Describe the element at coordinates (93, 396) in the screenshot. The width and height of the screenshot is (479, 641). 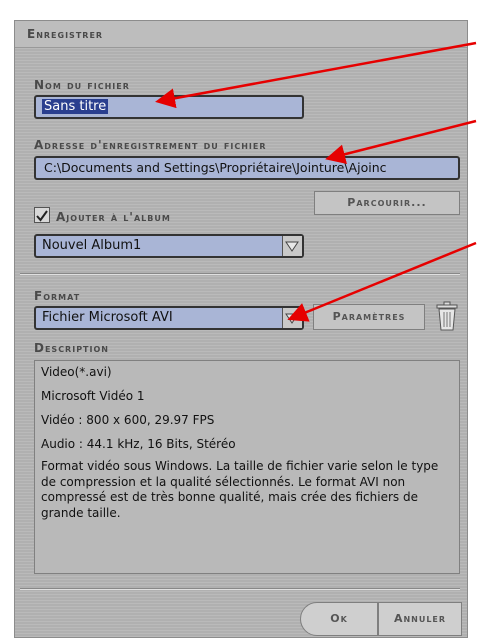
I see `description-line: Microsoft Vidéo 1` at that location.